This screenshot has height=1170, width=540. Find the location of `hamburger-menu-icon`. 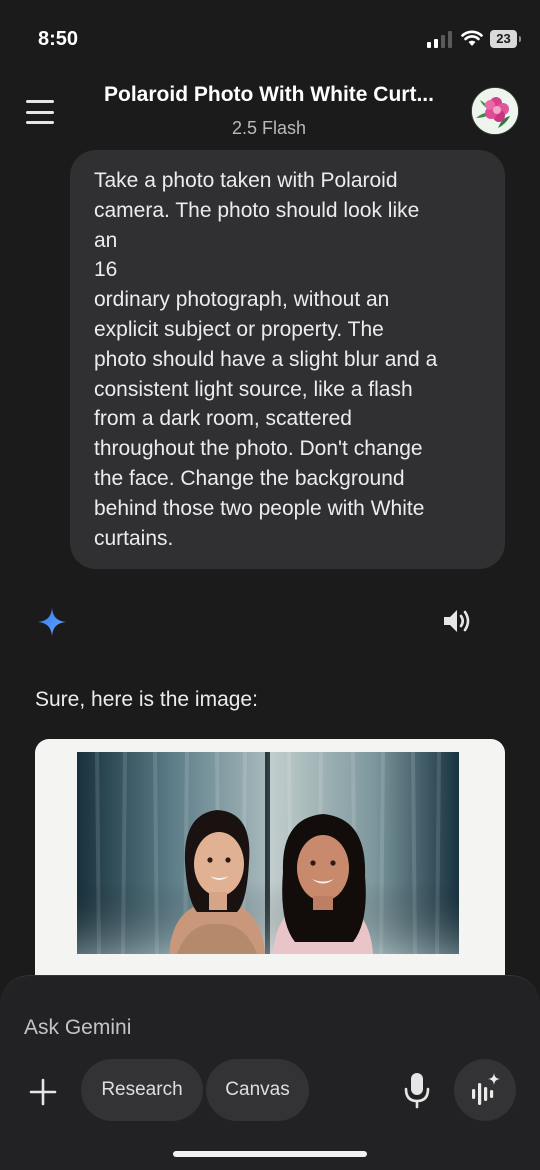

hamburger-menu-icon is located at coordinates (40, 112).